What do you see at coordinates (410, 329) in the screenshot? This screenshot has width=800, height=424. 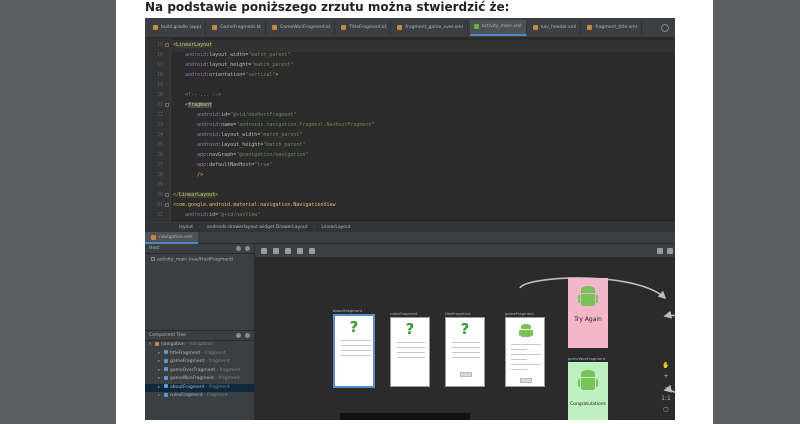 I see `question-mark-icon: ?` at bounding box center [410, 329].